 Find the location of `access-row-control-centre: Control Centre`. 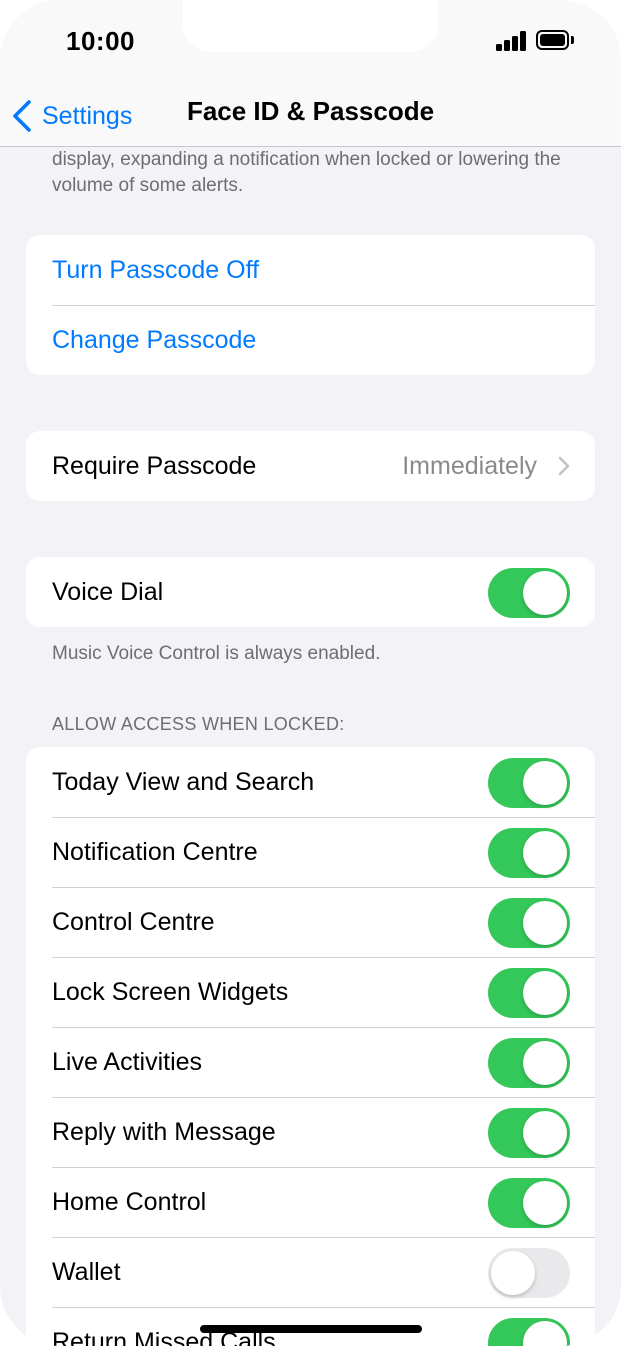

access-row-control-centre: Control Centre is located at coordinates (310, 922).